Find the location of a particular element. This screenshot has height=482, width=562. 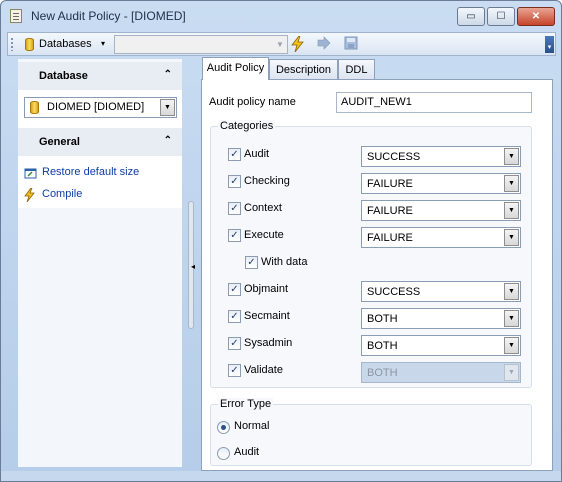

with-data-option: ✓ With data is located at coordinates (302, 264).